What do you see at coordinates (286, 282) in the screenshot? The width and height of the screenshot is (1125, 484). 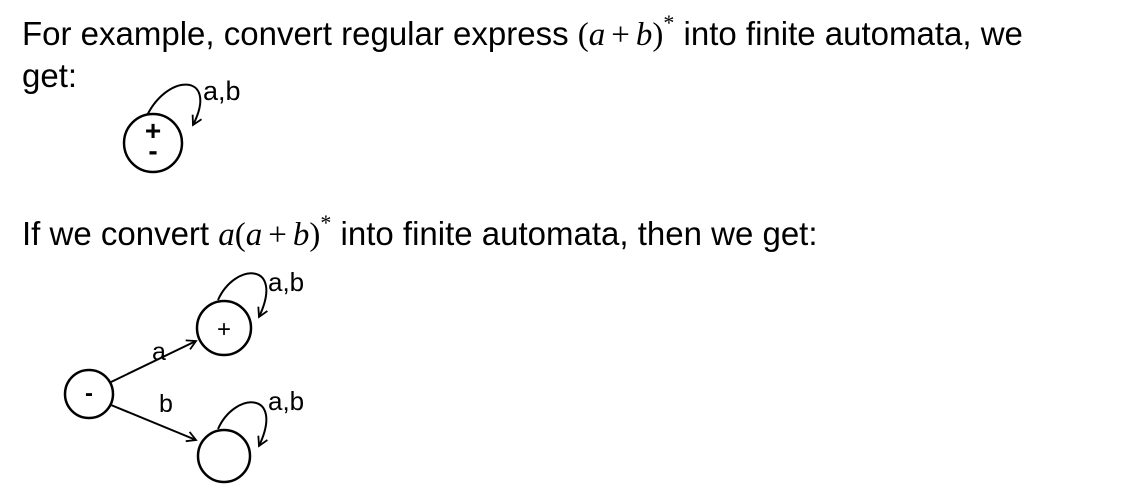 I see `final-state-loop-label: a,b` at bounding box center [286, 282].